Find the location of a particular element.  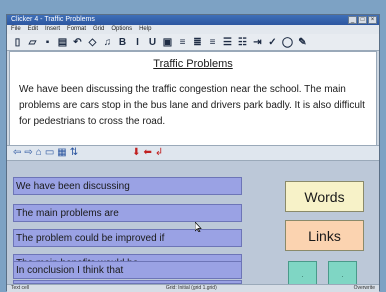

menu-item-format: Format is located at coordinates (76, 29).